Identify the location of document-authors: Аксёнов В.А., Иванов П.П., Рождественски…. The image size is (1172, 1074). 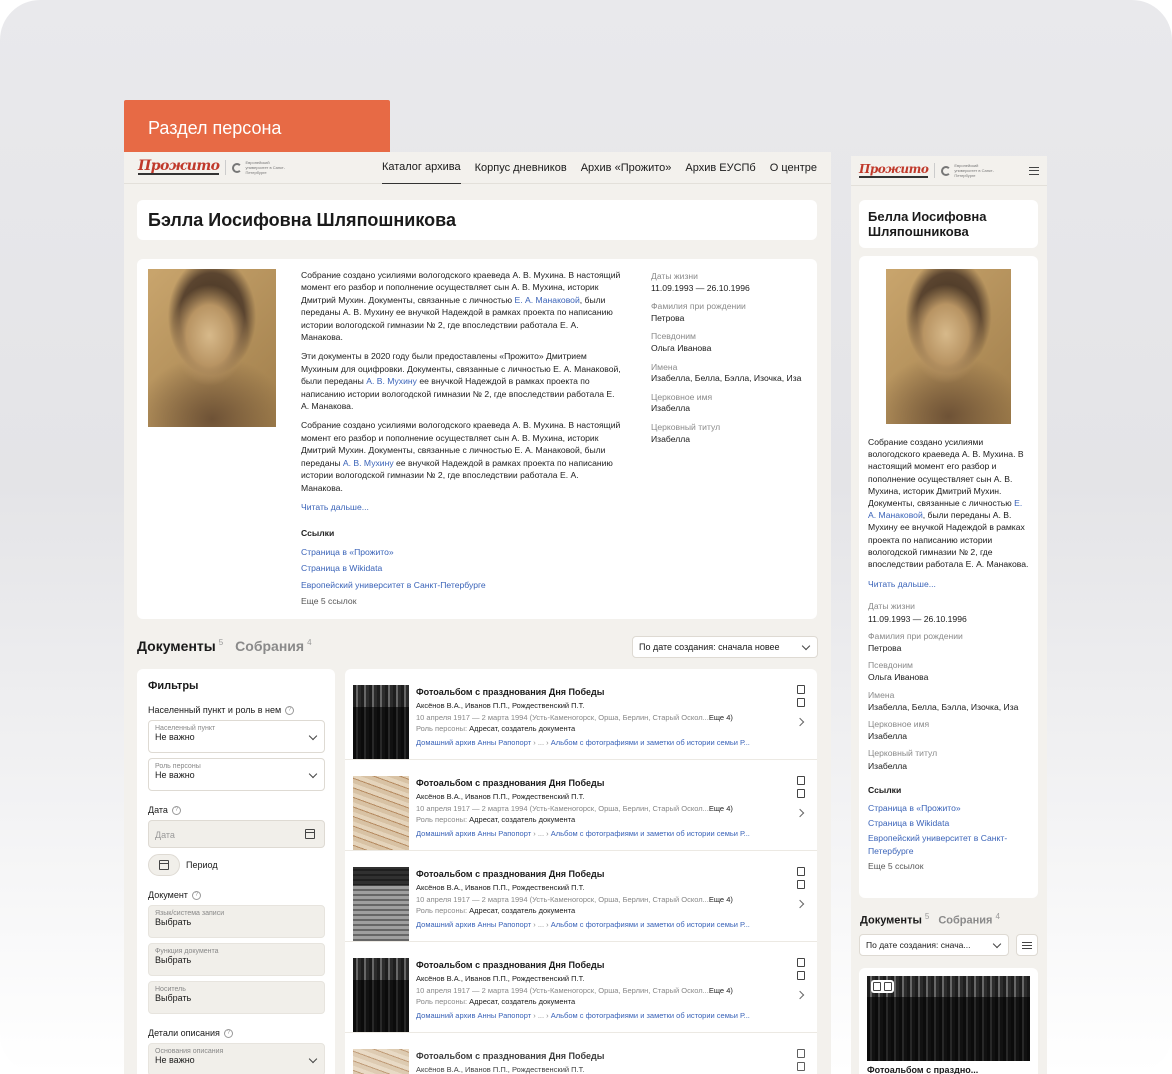
(500, 797).